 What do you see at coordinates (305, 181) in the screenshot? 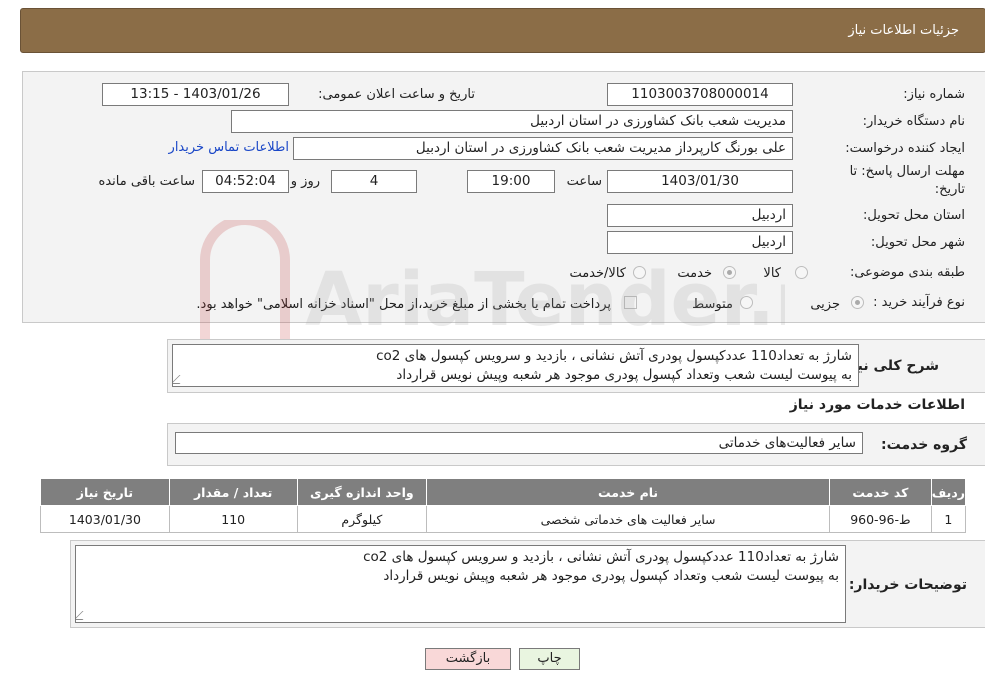
I see `days-label: روز و` at bounding box center [305, 181].